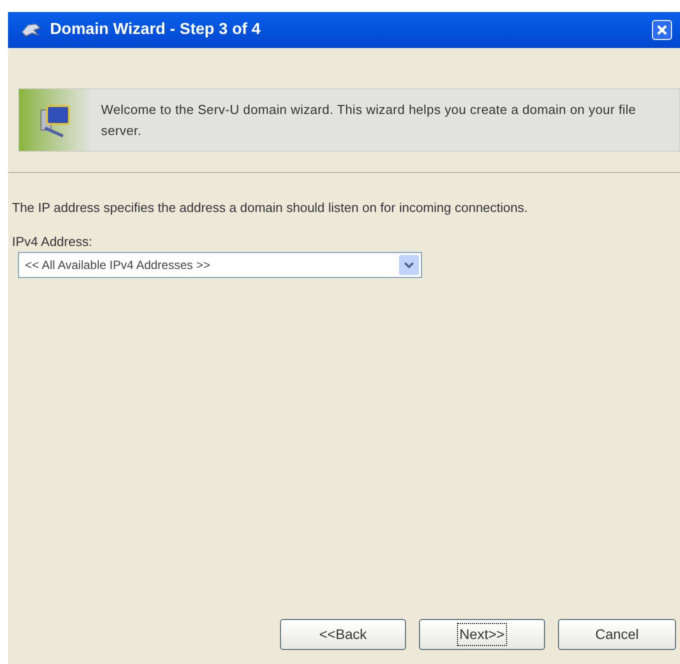 The height and width of the screenshot is (664, 680). Describe the element at coordinates (343, 634) in the screenshot. I see `wizard-button: <<Back` at that location.